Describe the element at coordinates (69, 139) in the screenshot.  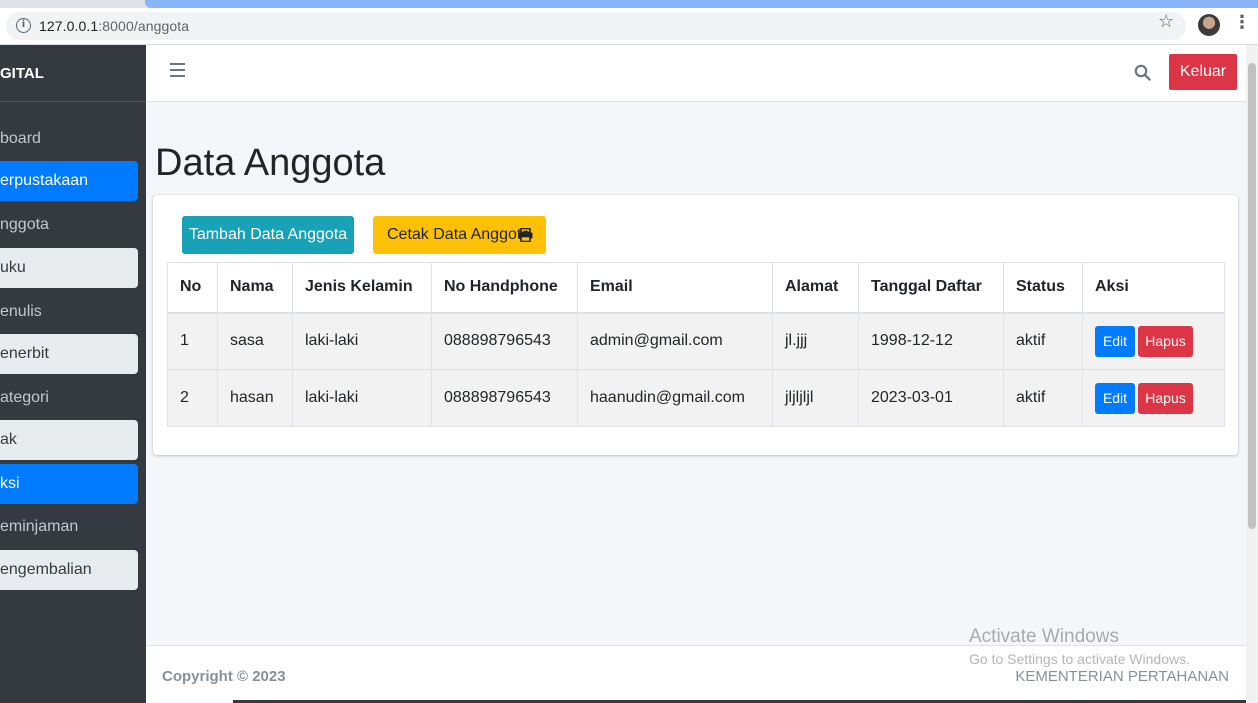
I see `sidebar-item-dashboard: board` at that location.